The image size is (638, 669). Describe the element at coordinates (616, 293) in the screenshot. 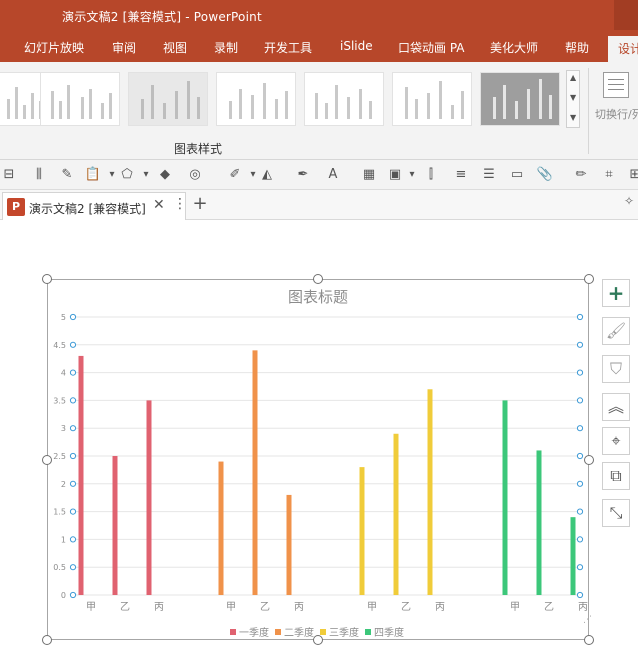

I see `chart-elements-button: +` at that location.